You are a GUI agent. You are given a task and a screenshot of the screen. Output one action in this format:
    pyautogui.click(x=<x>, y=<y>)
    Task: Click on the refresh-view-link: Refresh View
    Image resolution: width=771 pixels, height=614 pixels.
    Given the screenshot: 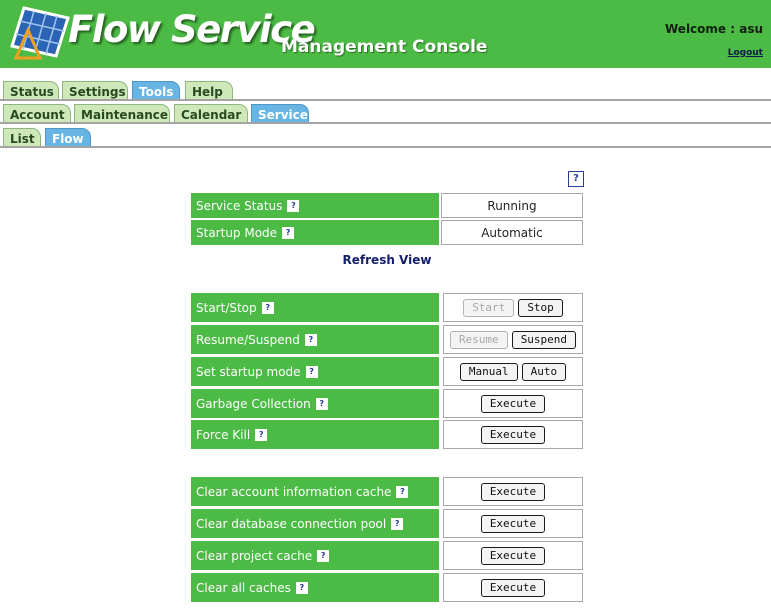 What is the action you would take?
    pyautogui.click(x=387, y=260)
    